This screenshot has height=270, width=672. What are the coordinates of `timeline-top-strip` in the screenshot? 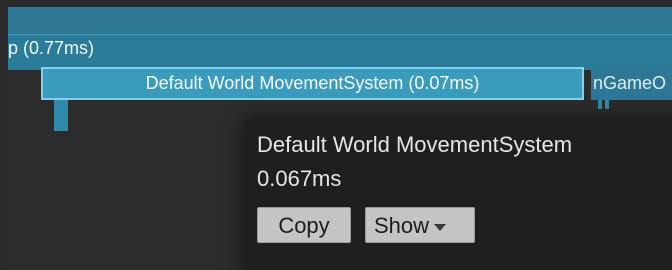 It's located at (340, 20).